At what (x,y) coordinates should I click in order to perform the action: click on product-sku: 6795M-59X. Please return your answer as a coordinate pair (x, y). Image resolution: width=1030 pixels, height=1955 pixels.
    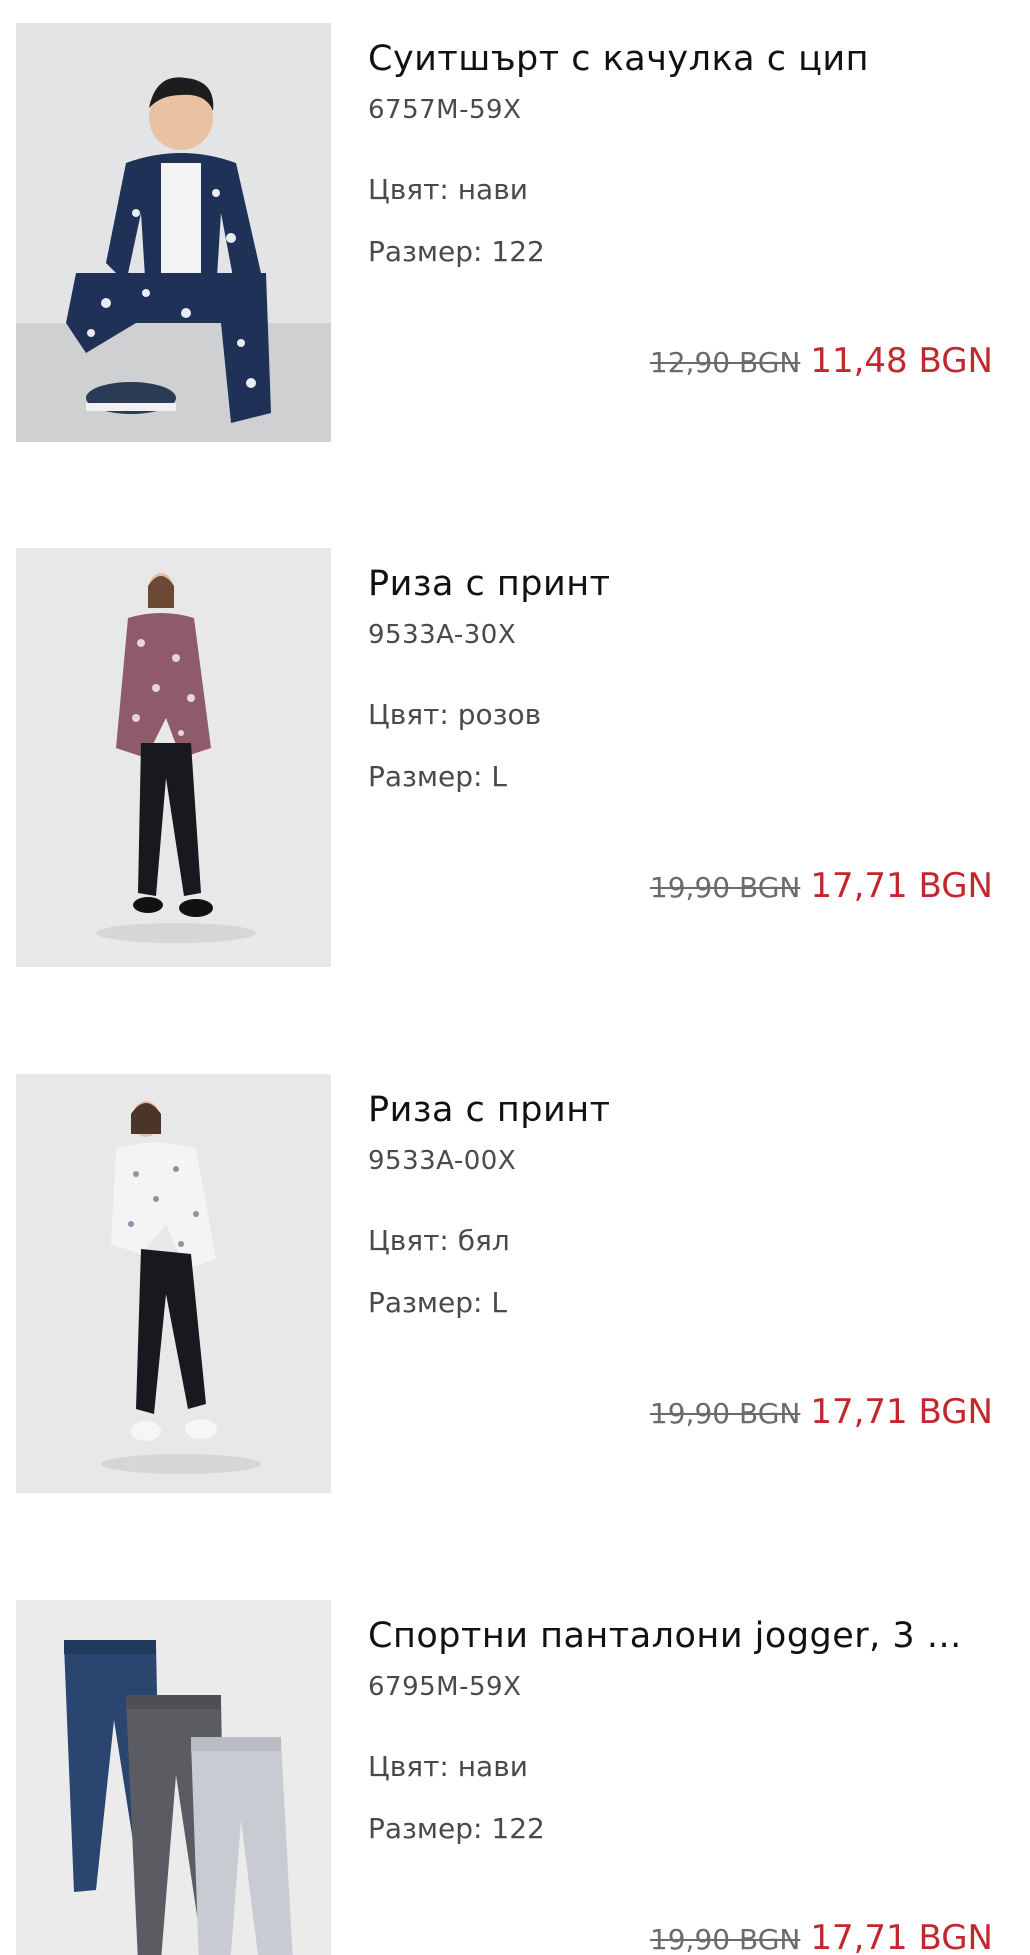
    Looking at the image, I should click on (445, 1687).